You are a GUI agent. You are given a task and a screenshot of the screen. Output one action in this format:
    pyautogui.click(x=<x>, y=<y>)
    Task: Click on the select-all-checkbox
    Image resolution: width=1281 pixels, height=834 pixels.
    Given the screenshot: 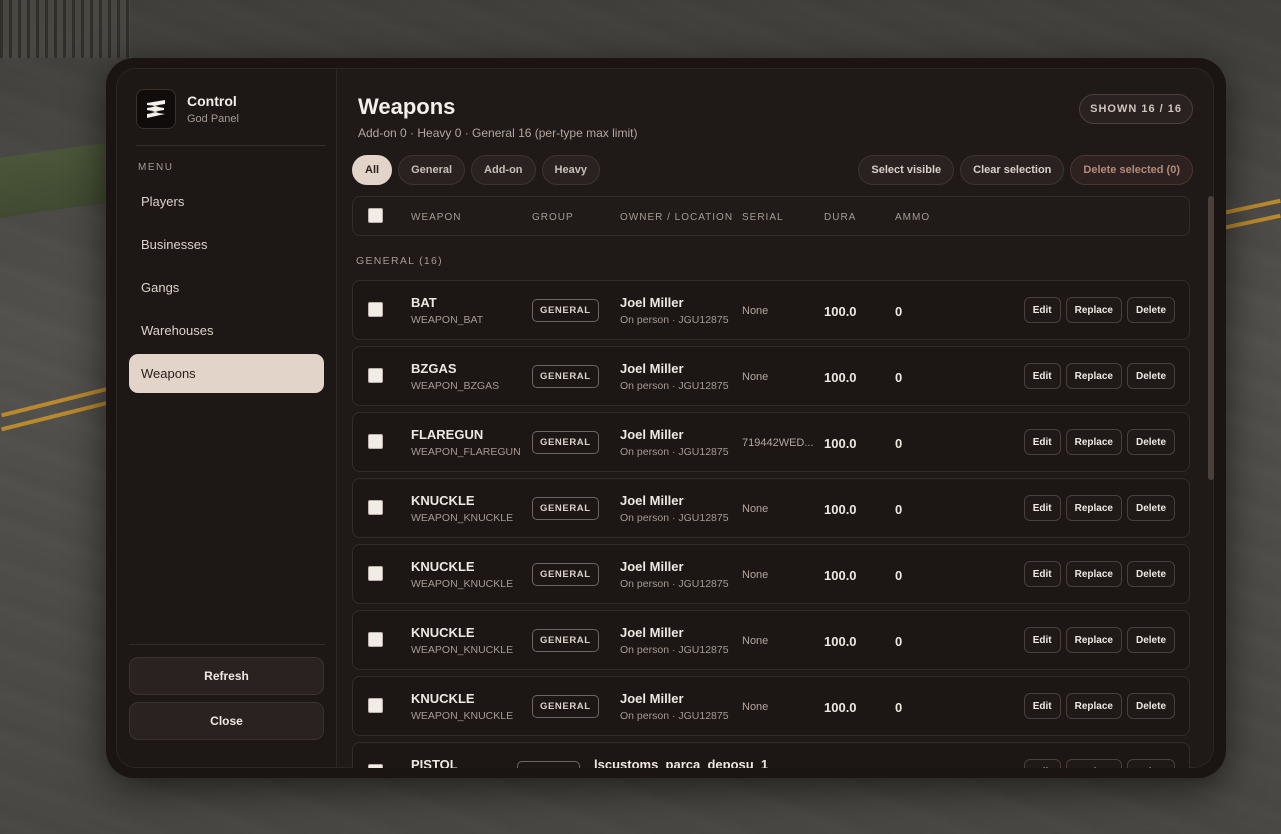 What is the action you would take?
    pyautogui.click(x=375, y=215)
    